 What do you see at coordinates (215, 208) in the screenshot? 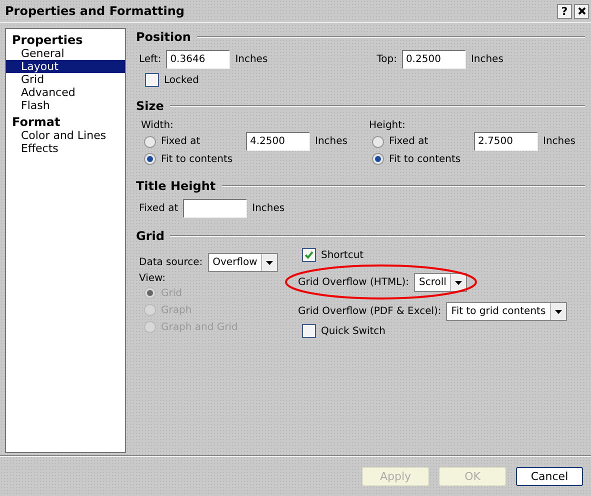
I see `input-field` at bounding box center [215, 208].